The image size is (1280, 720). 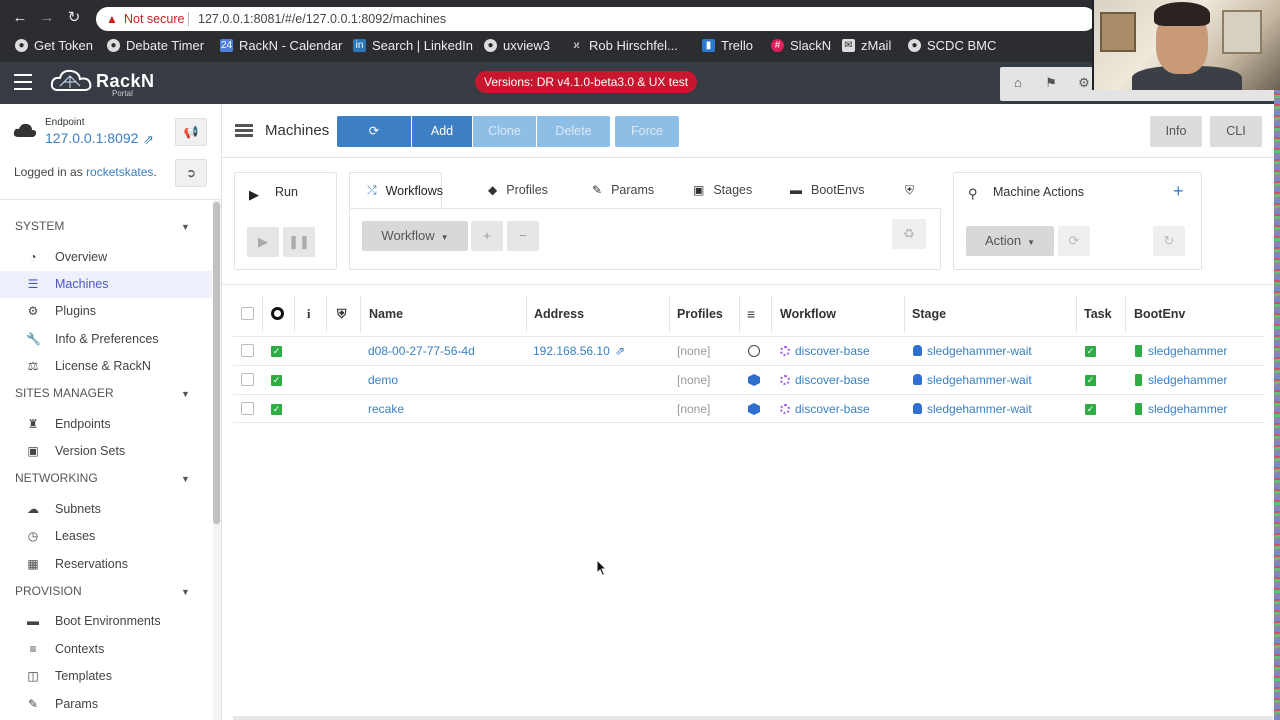 What do you see at coordinates (191, 173) in the screenshot?
I see `logout-button: ➲` at bounding box center [191, 173].